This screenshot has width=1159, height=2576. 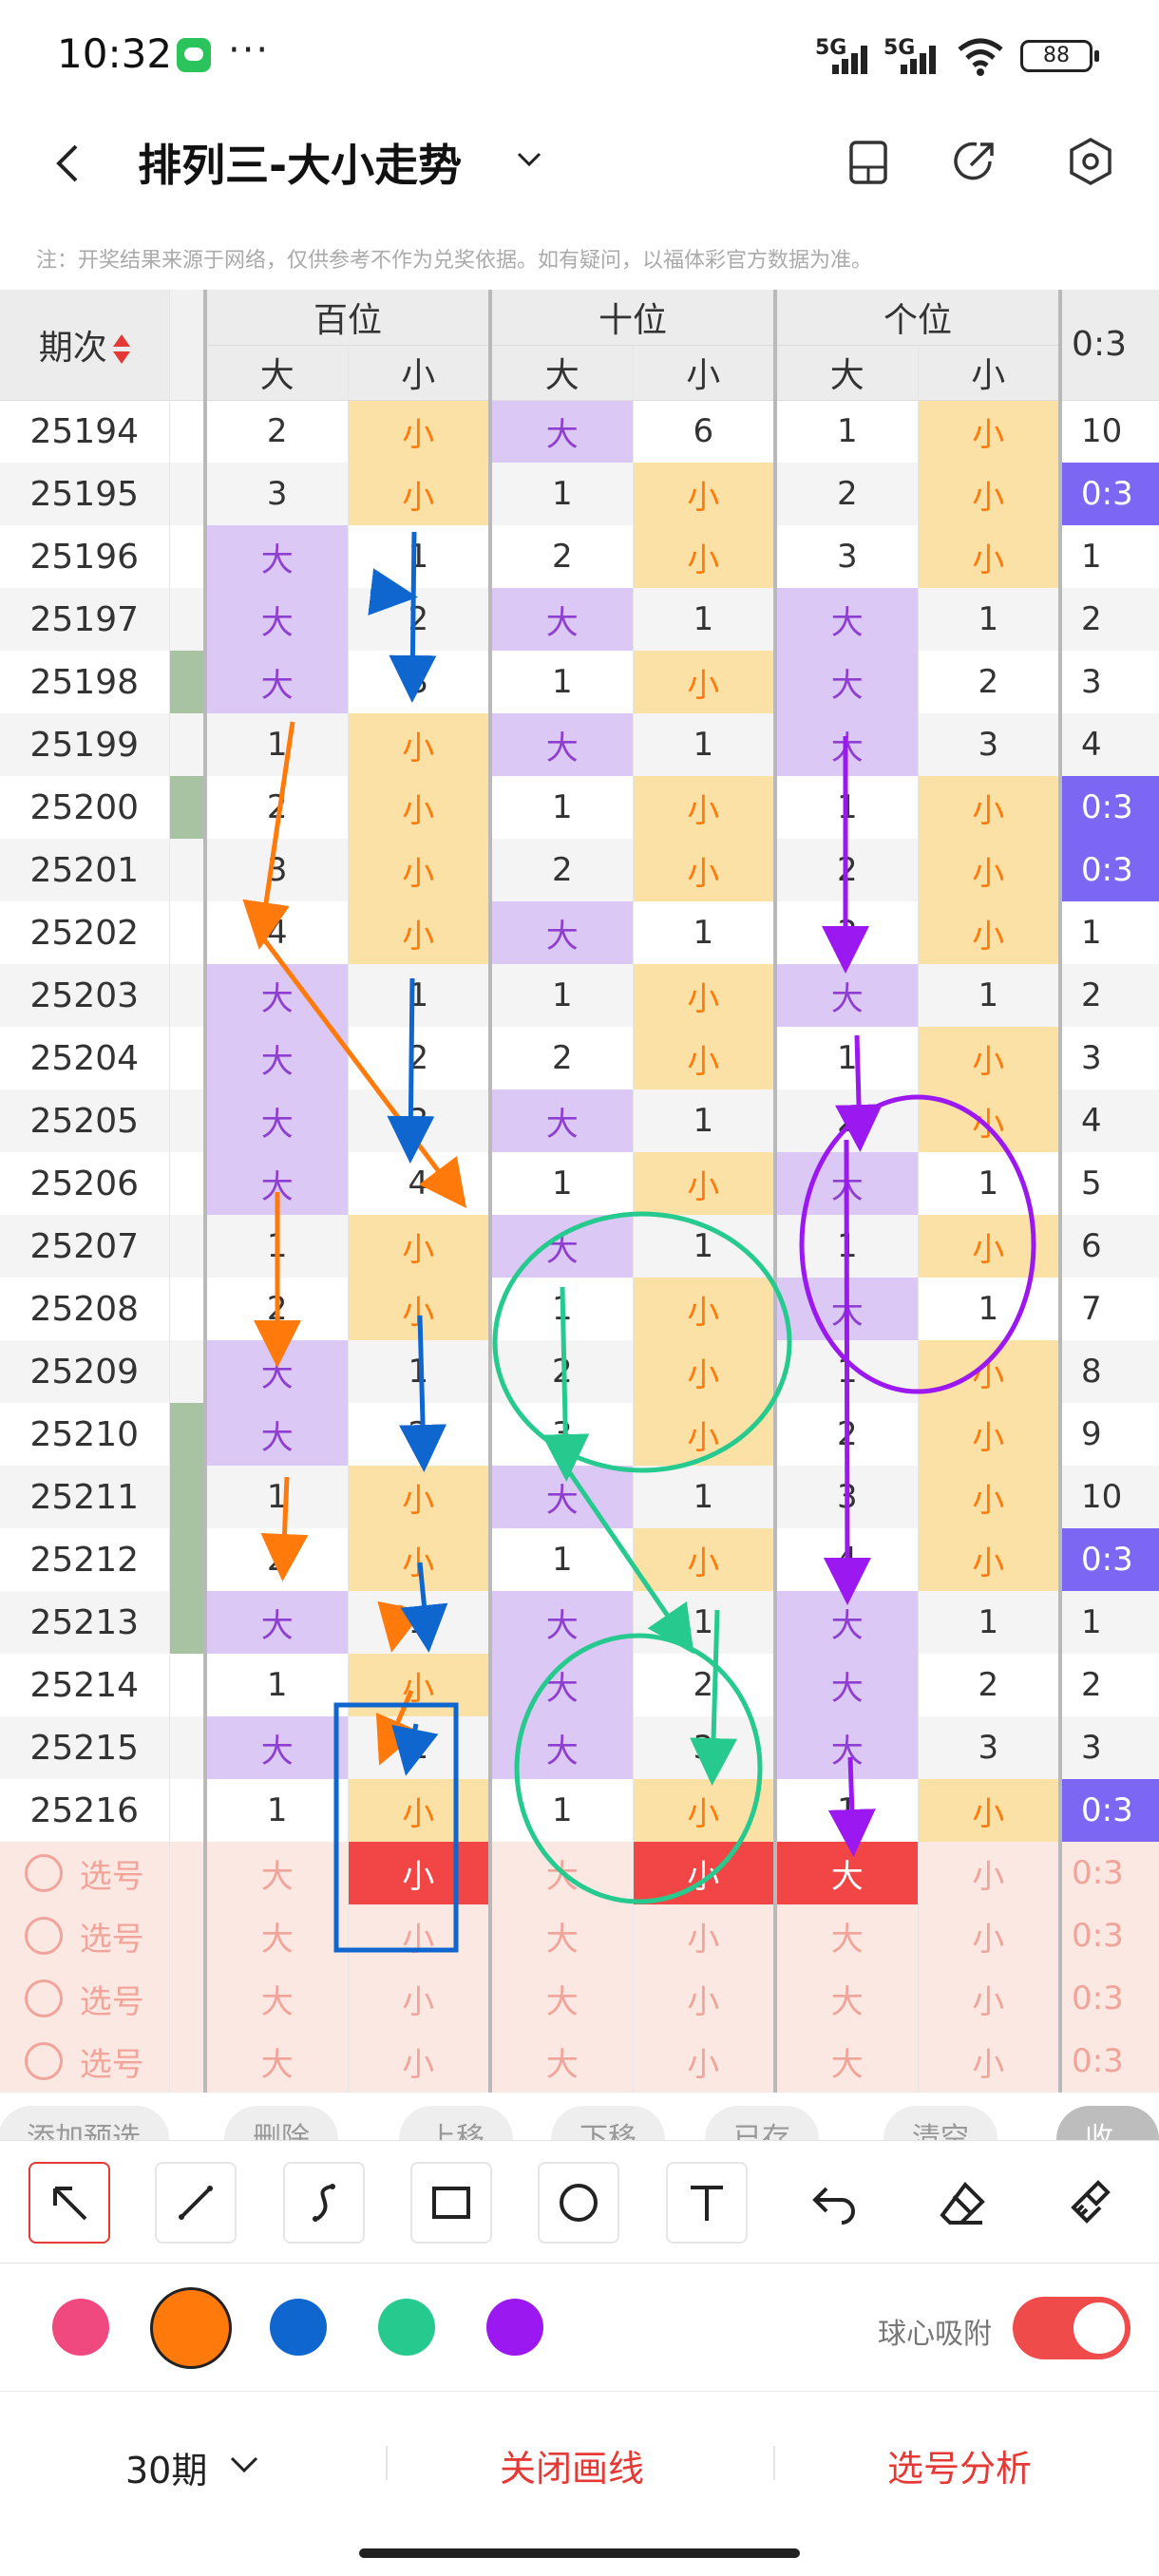 I want to click on broom-icon, so click(x=1091, y=2202).